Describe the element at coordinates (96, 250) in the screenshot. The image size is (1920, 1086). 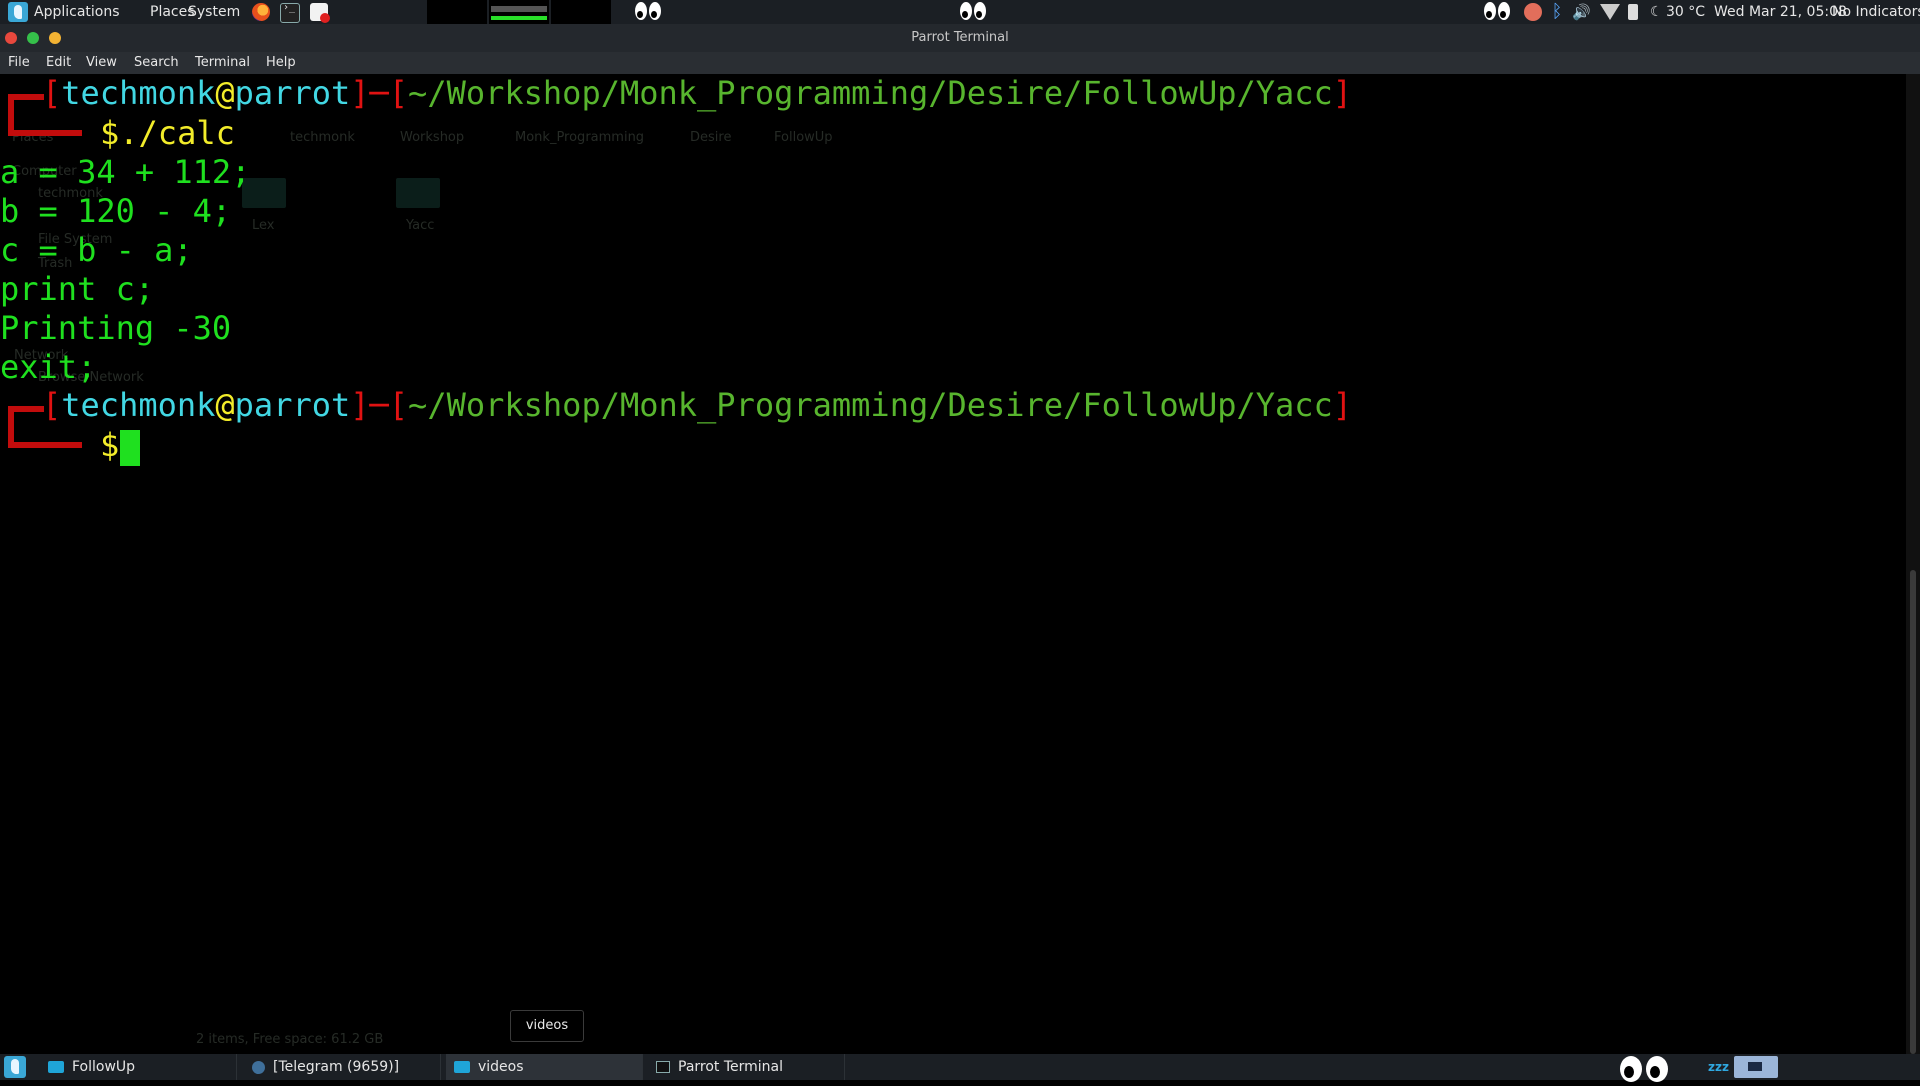
I see `output-line: c = b - a;` at that location.